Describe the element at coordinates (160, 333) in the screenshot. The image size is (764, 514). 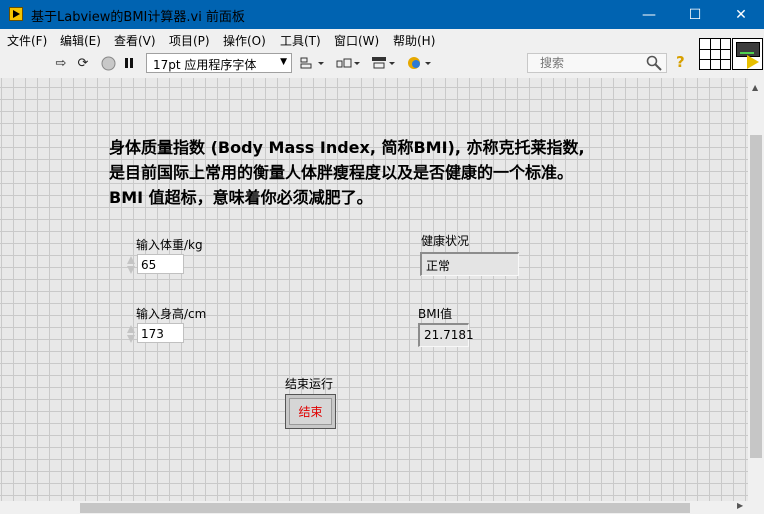
I see `height-input: 173` at that location.